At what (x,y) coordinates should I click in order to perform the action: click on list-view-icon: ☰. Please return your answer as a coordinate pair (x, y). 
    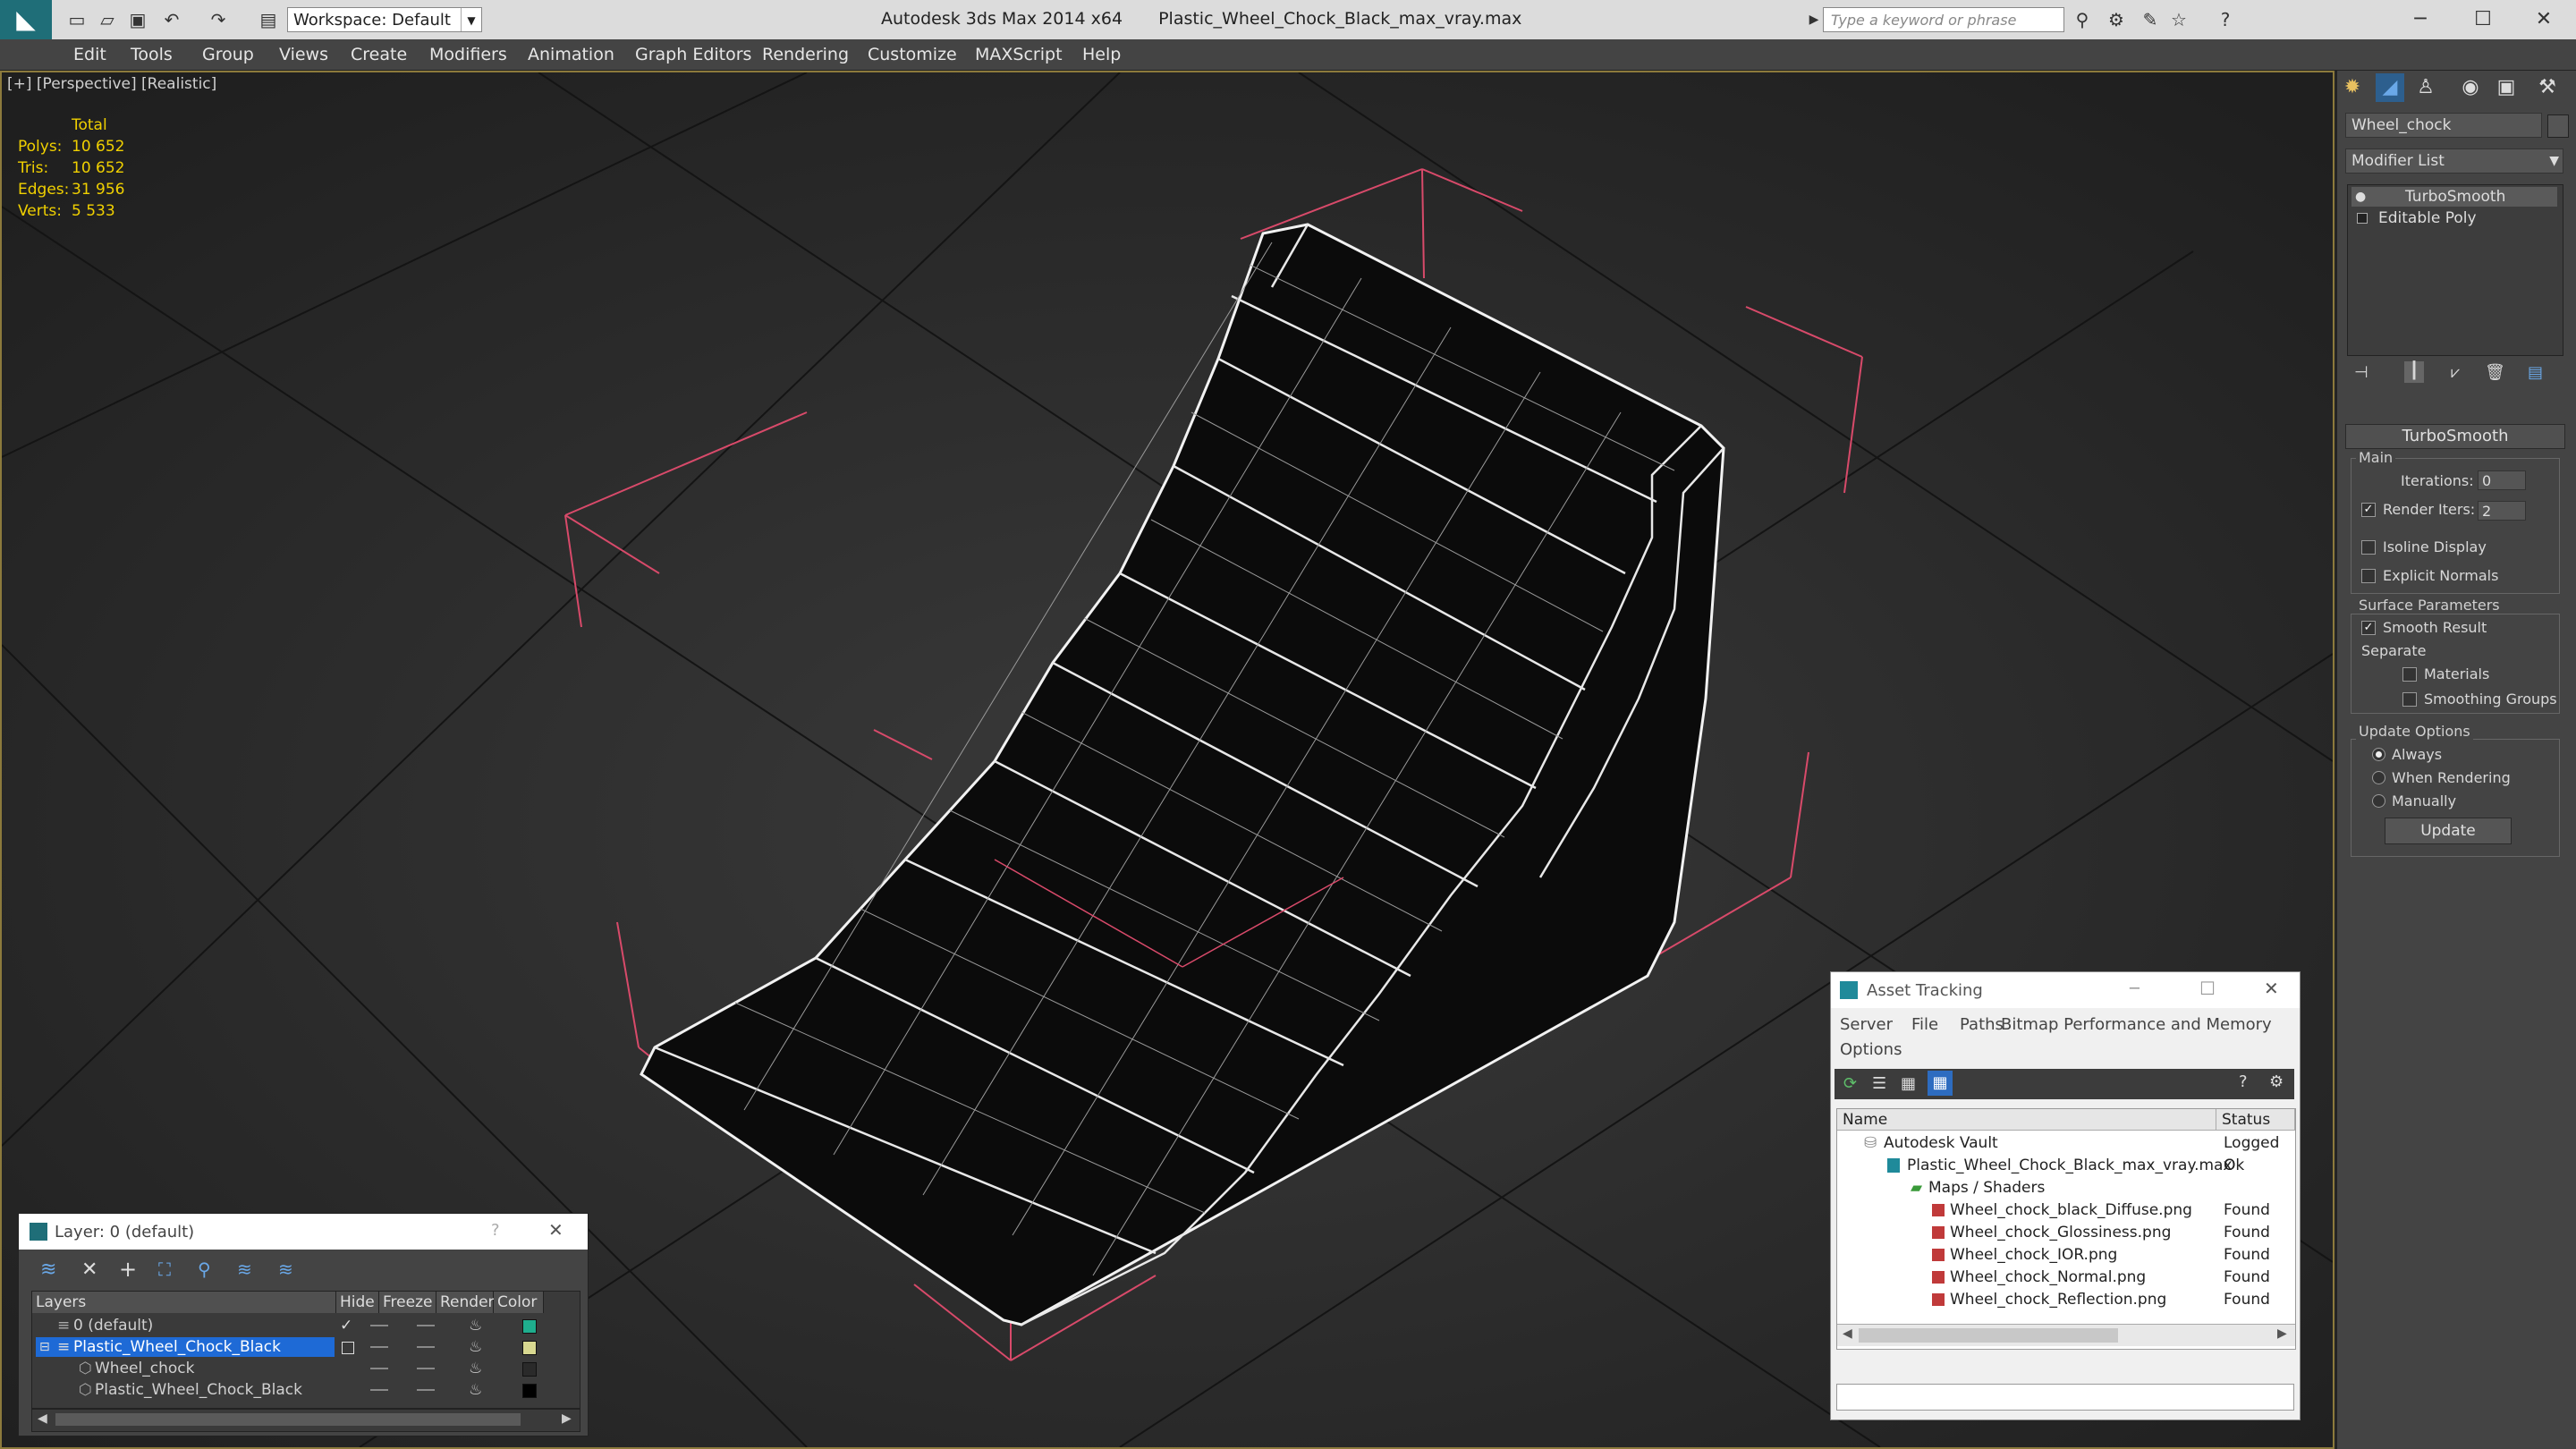
    Looking at the image, I should click on (1879, 1083).